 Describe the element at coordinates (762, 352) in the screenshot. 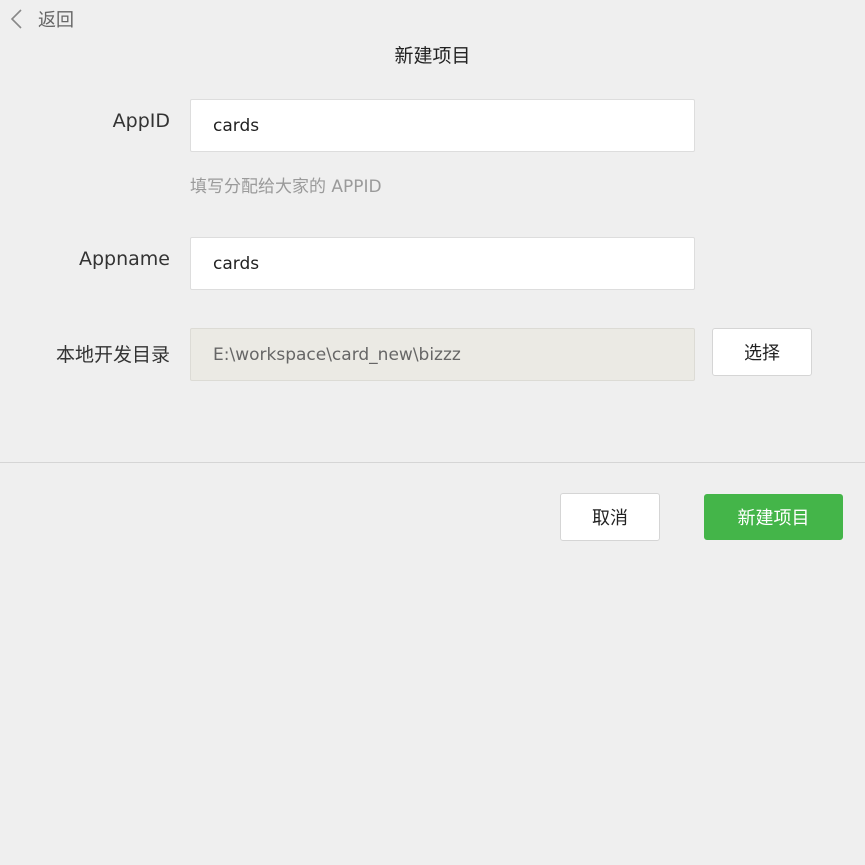

I see `choose-directory-button: 选择` at that location.